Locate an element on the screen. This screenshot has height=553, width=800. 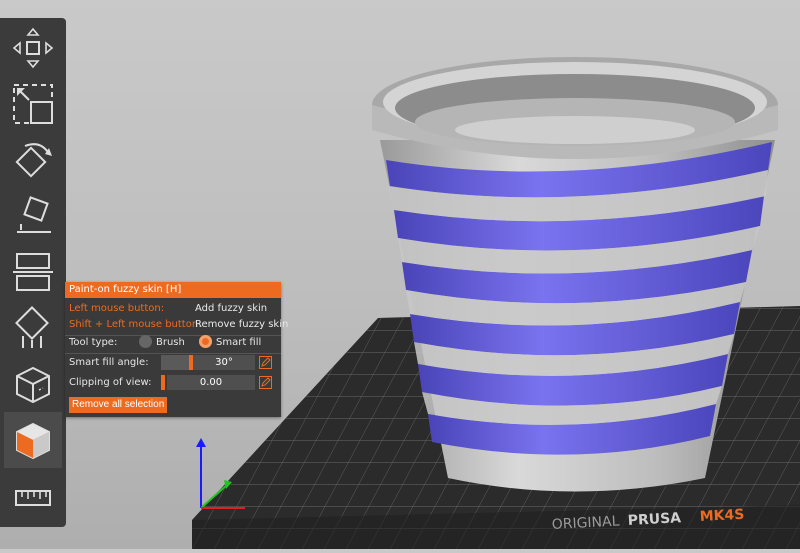
smart-fill-angle-row: Smart fill angle: 30° is located at coordinates (173, 363).